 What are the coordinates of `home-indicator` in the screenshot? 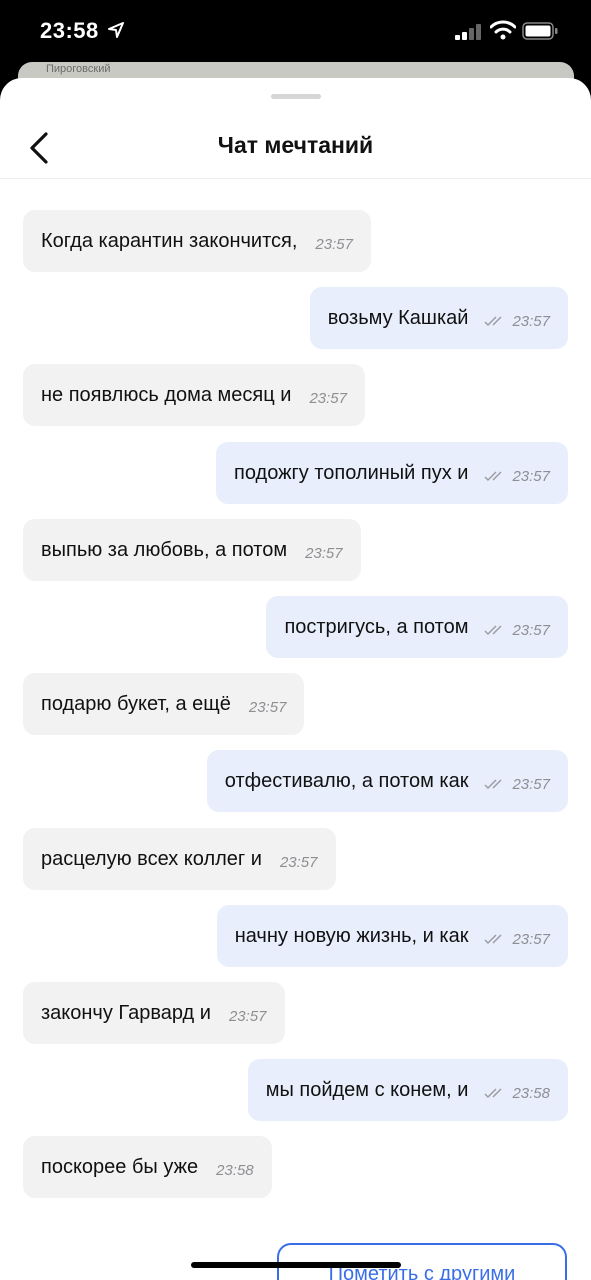 It's located at (296, 1265).